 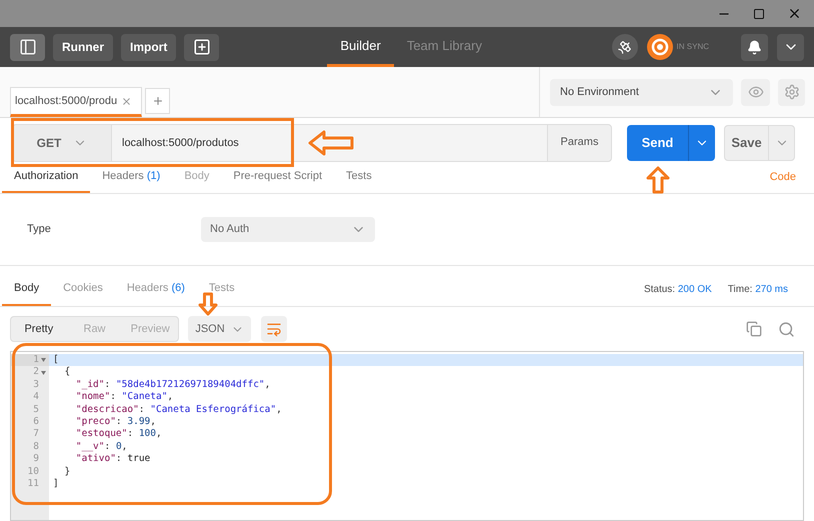 What do you see at coordinates (36, 434) in the screenshot?
I see `line-number: 7` at bounding box center [36, 434].